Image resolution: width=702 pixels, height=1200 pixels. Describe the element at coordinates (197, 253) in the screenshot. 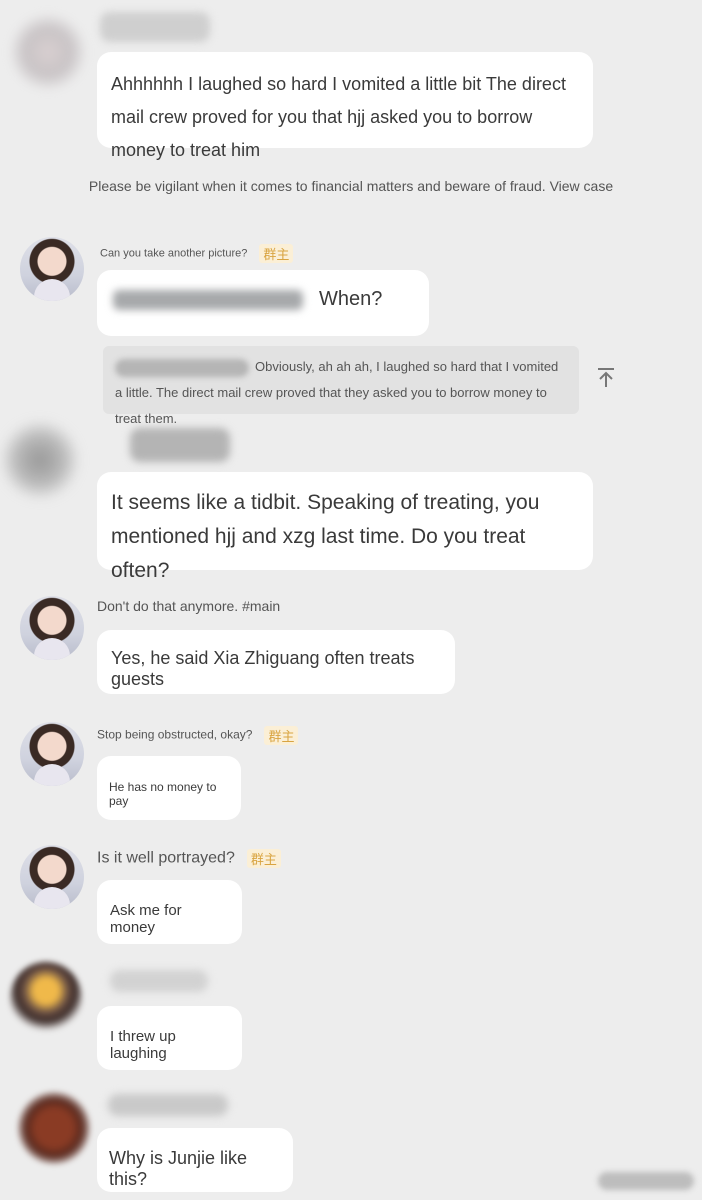

I see `sender-name: Can you take another picture? 群主` at that location.